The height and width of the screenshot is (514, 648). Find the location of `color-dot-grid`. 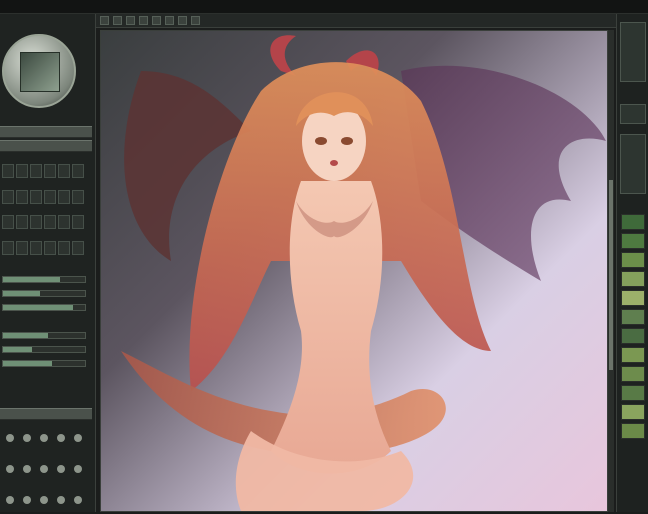

color-dot-grid is located at coordinates (44, 469).